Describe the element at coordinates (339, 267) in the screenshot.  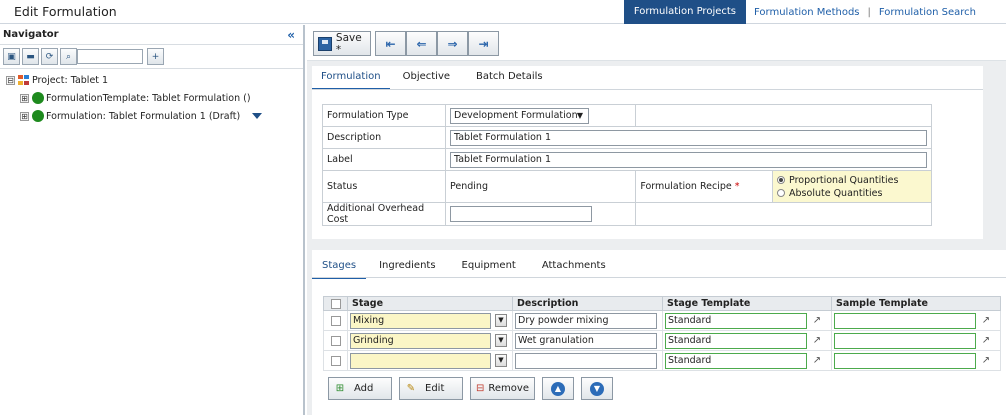
I see `tab-stages: Stages` at that location.